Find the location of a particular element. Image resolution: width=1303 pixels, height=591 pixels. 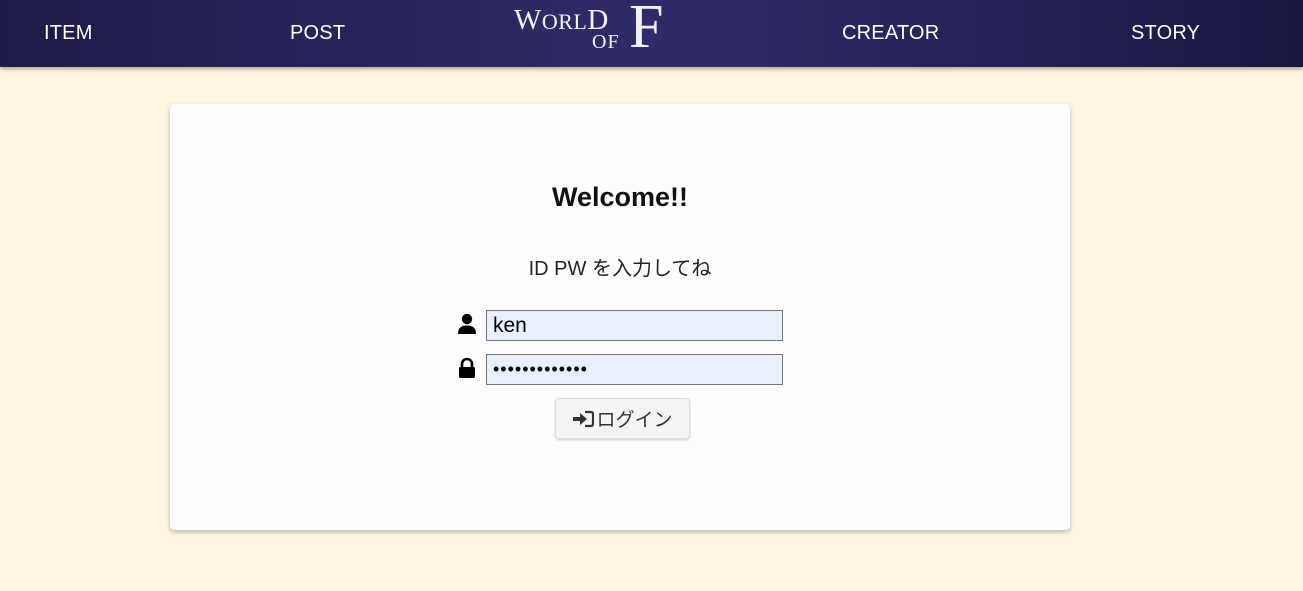

username-input is located at coordinates (634, 325).